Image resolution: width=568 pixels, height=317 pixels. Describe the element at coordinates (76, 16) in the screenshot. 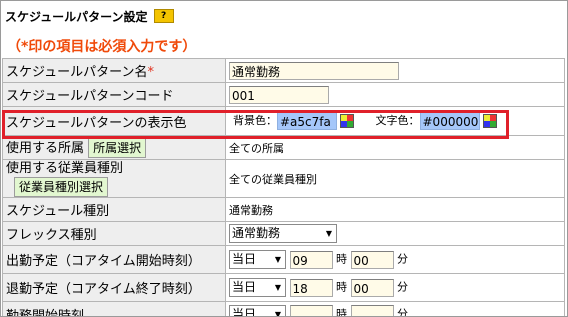

I see `page-title: スケジュールパターン設定` at that location.